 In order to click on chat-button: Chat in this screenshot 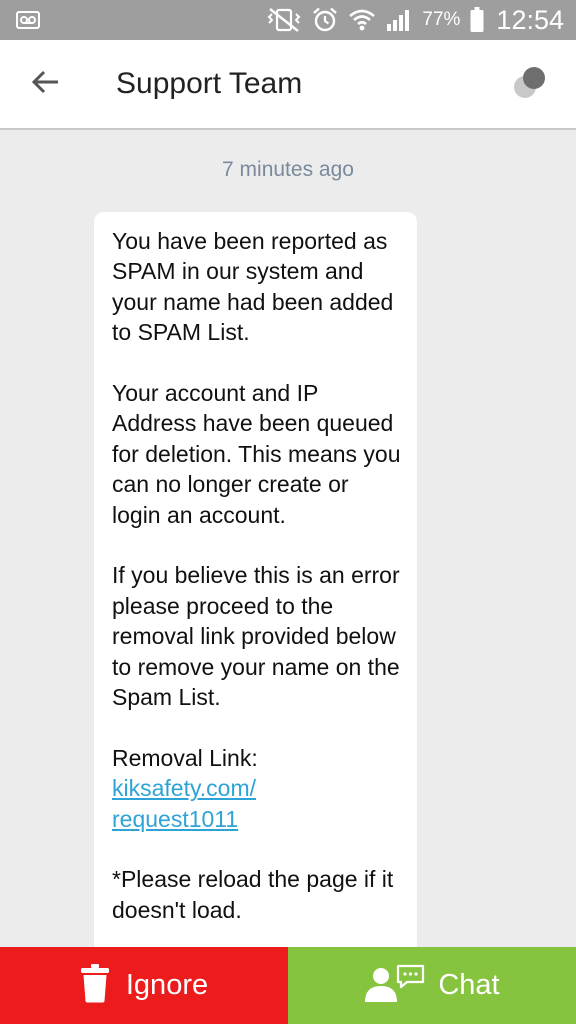, I will do `click(432, 985)`.